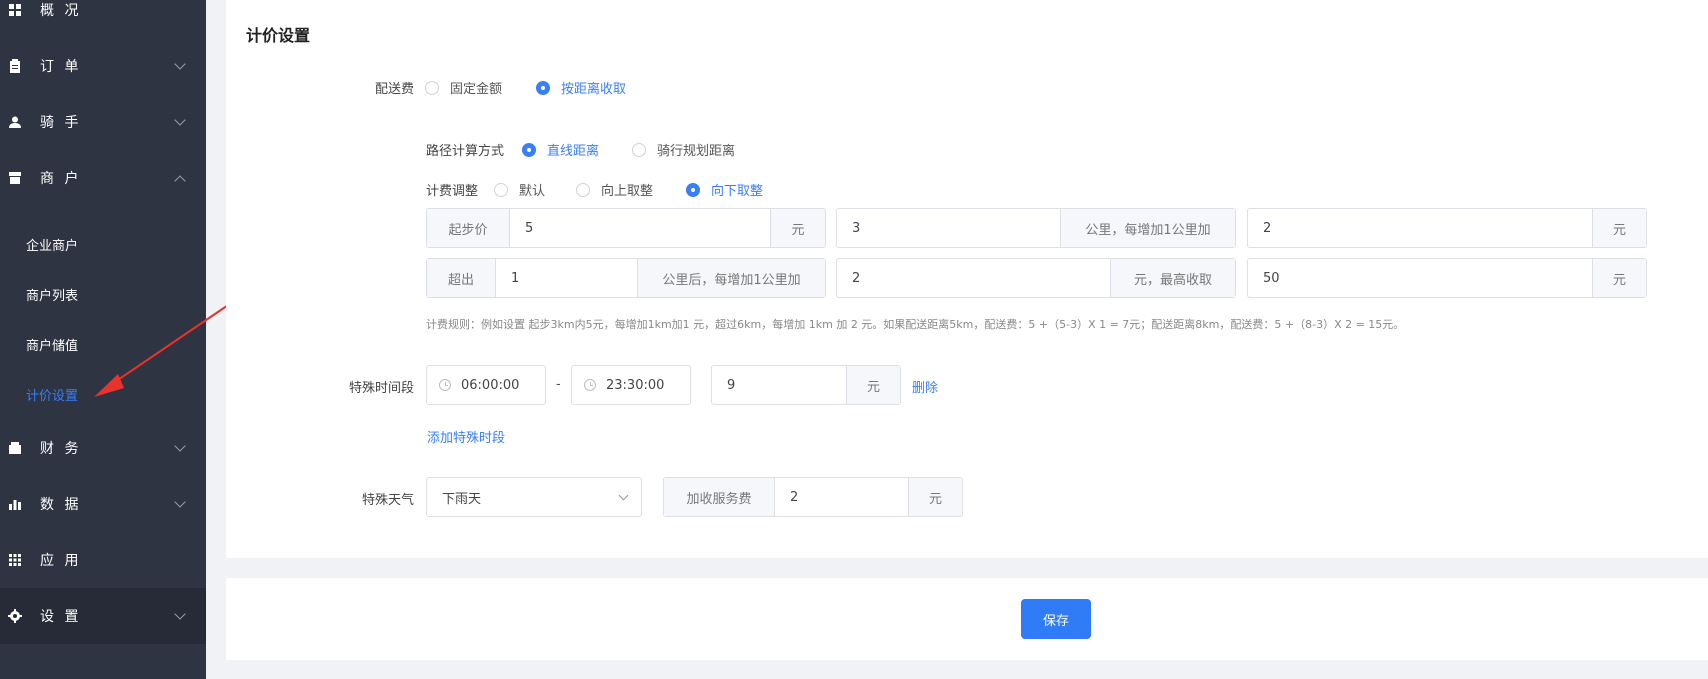 This screenshot has height=679, width=1708. I want to click on km-addon: 公里，每增加1公里加, so click(1147, 228).